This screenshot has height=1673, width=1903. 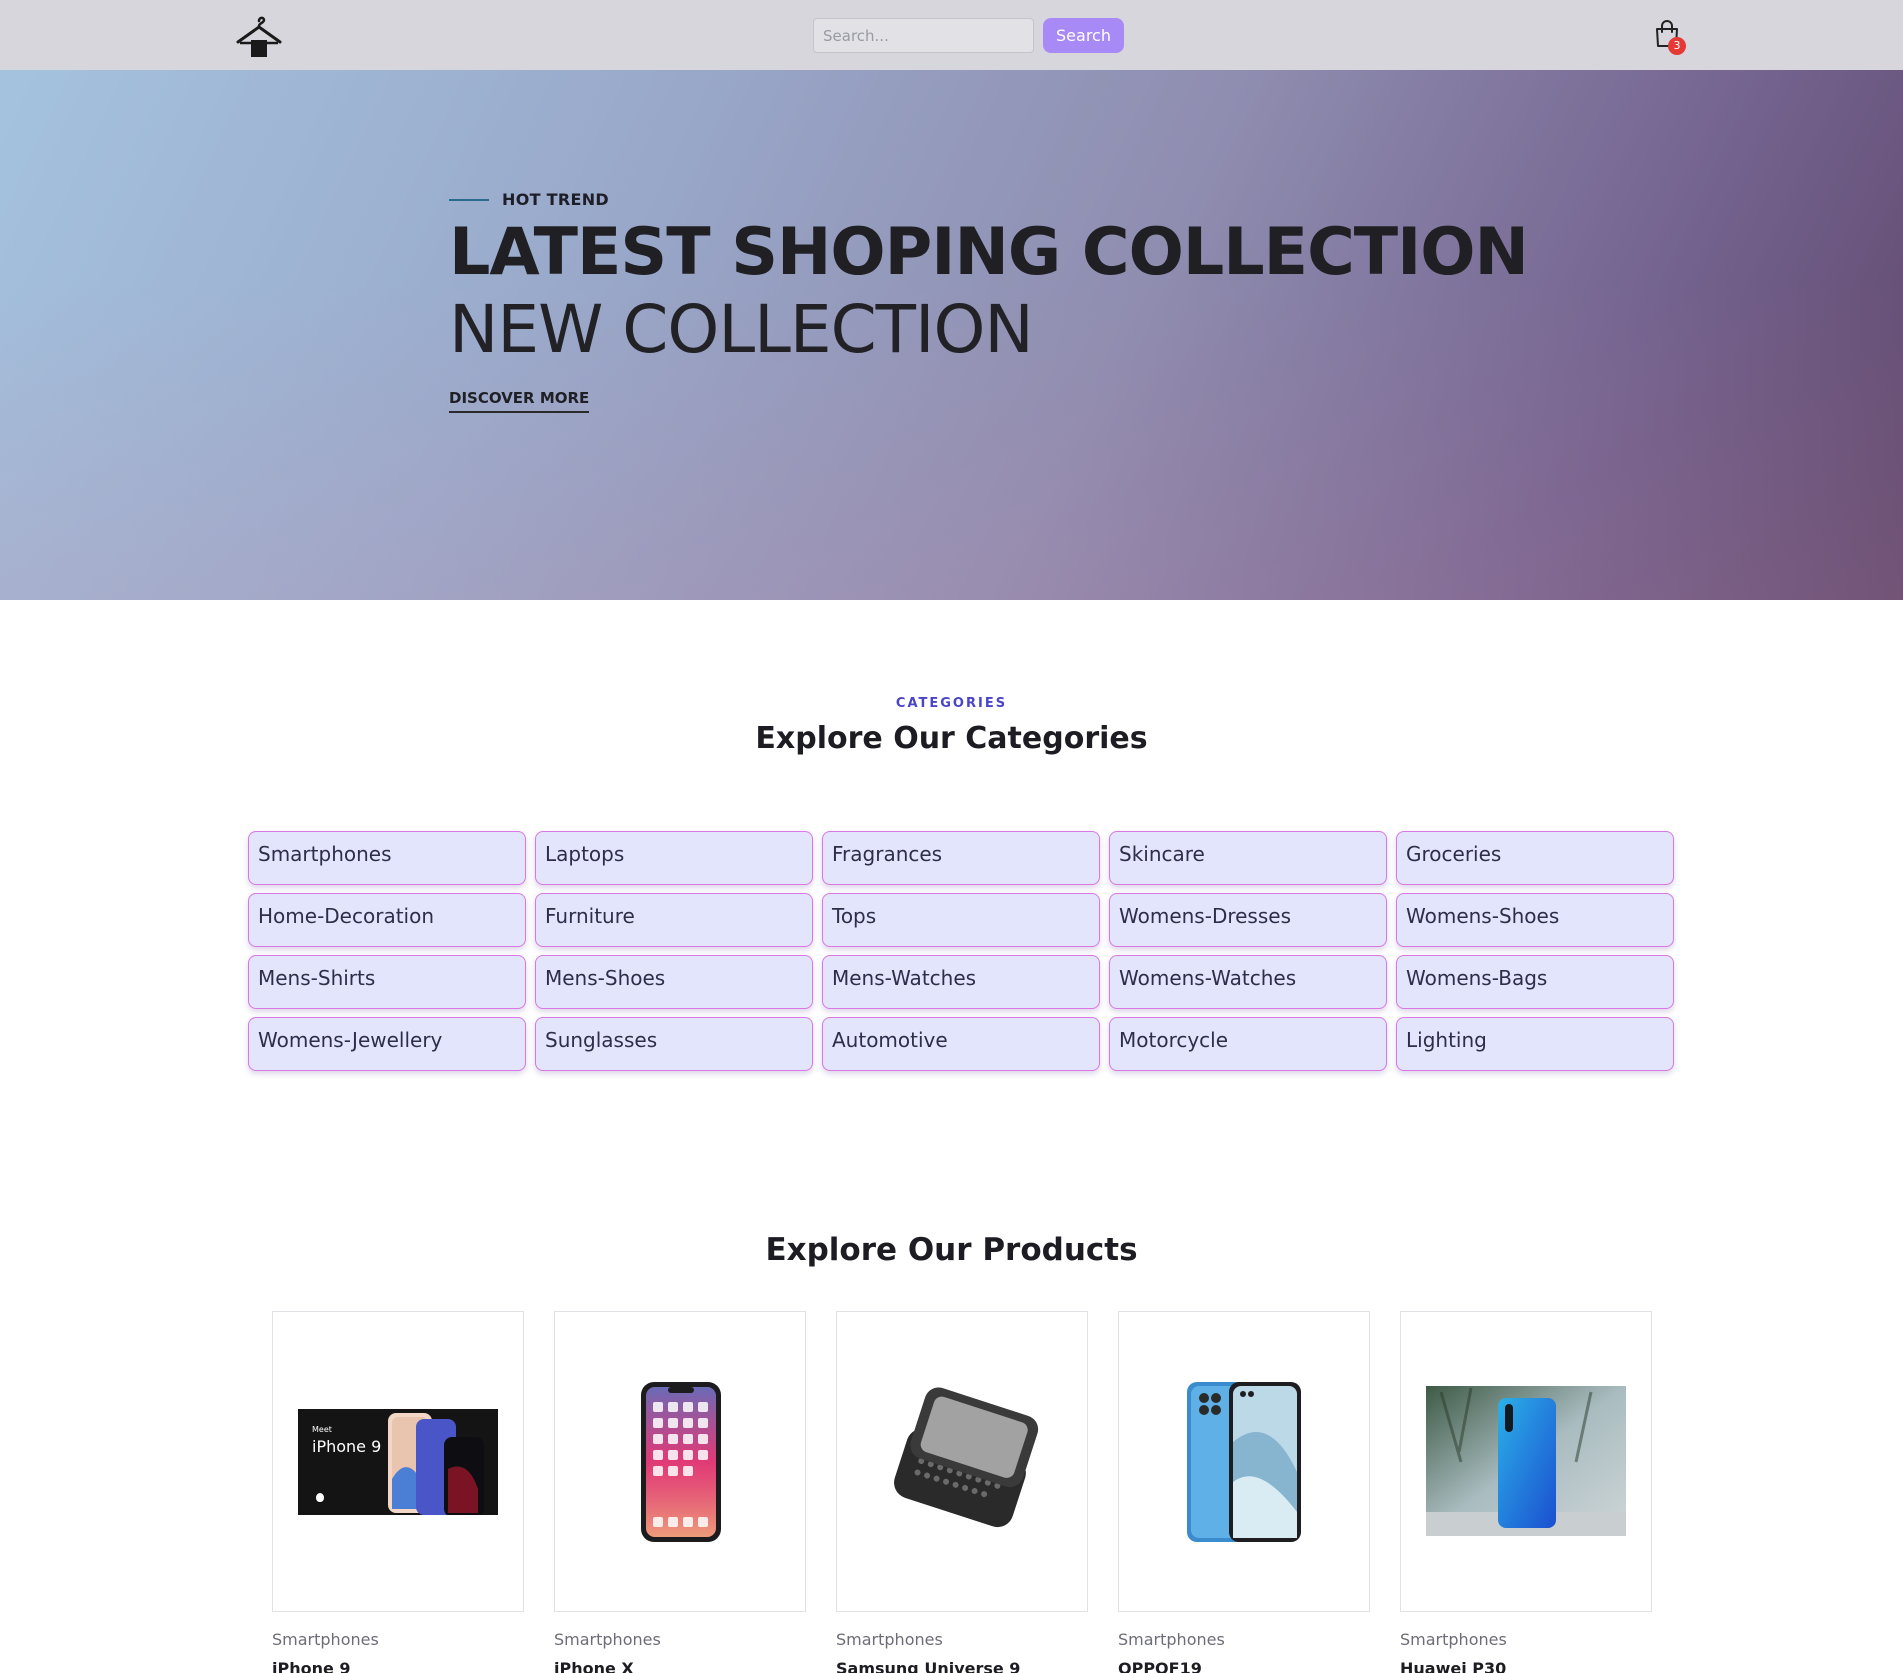 I want to click on category-womens-jewellery: Womens-Jewellery, so click(x=387, y=1044).